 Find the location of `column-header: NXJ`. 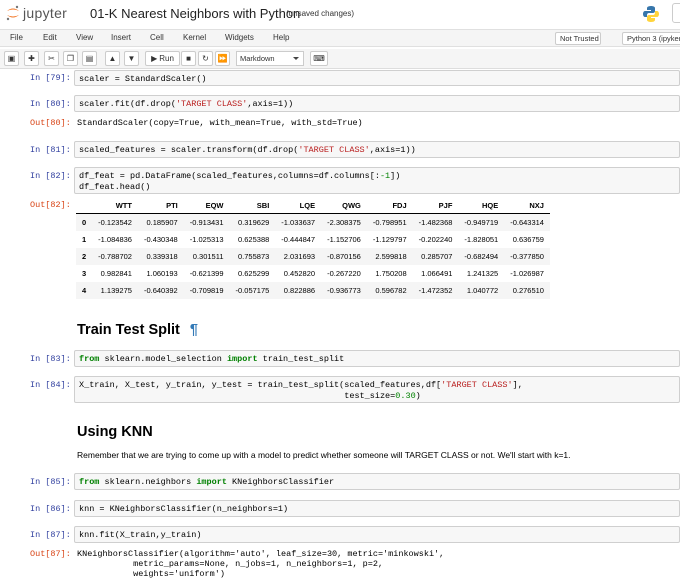

column-header: NXJ is located at coordinates (527, 206).